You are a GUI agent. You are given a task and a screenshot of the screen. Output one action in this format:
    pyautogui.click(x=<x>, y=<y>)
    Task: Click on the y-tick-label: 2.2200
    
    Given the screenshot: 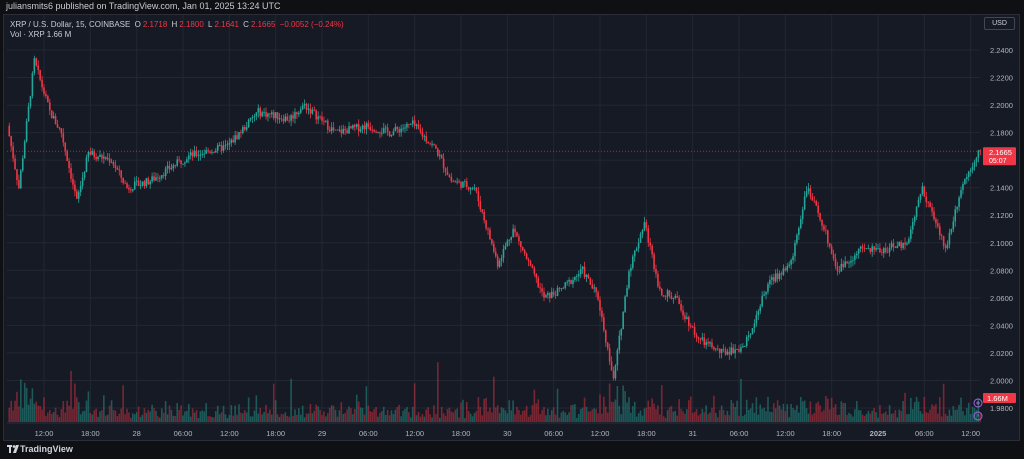 What is the action you would take?
    pyautogui.click(x=1001, y=78)
    